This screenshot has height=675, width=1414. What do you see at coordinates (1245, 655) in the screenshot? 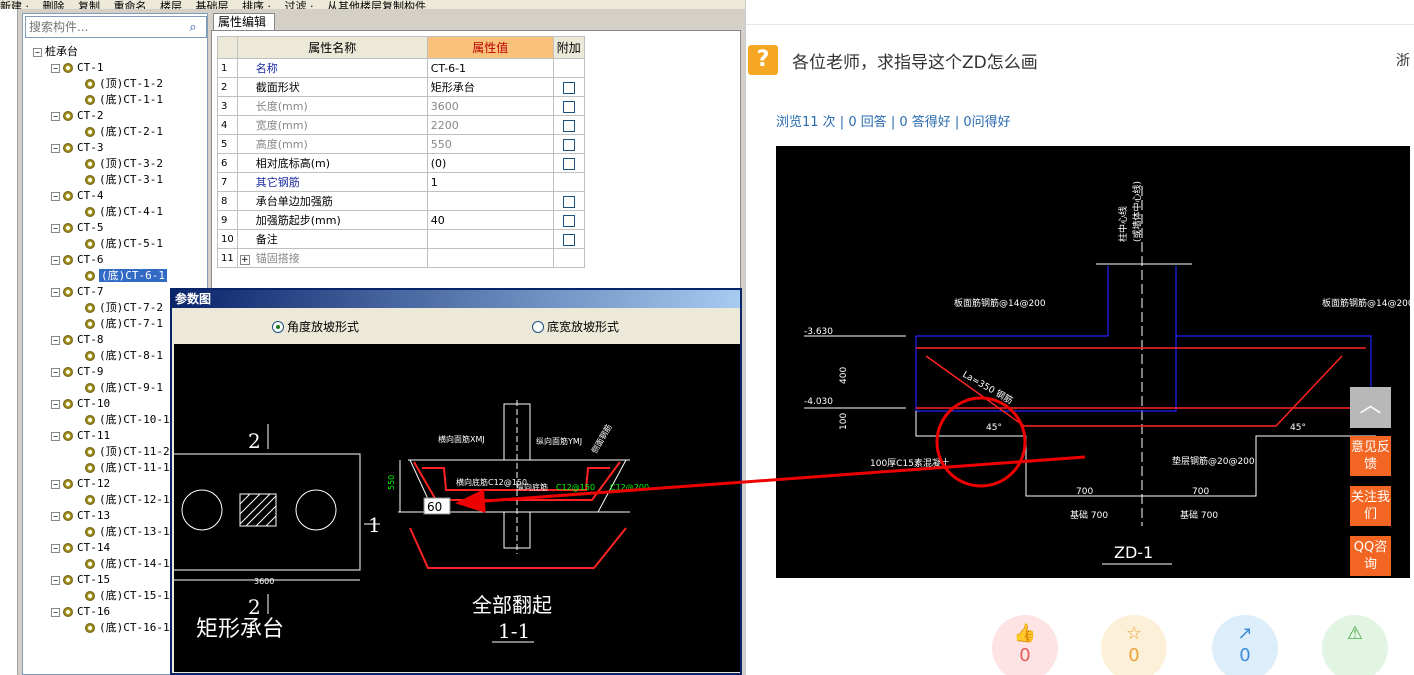
I see `share-count: 0` at bounding box center [1245, 655].